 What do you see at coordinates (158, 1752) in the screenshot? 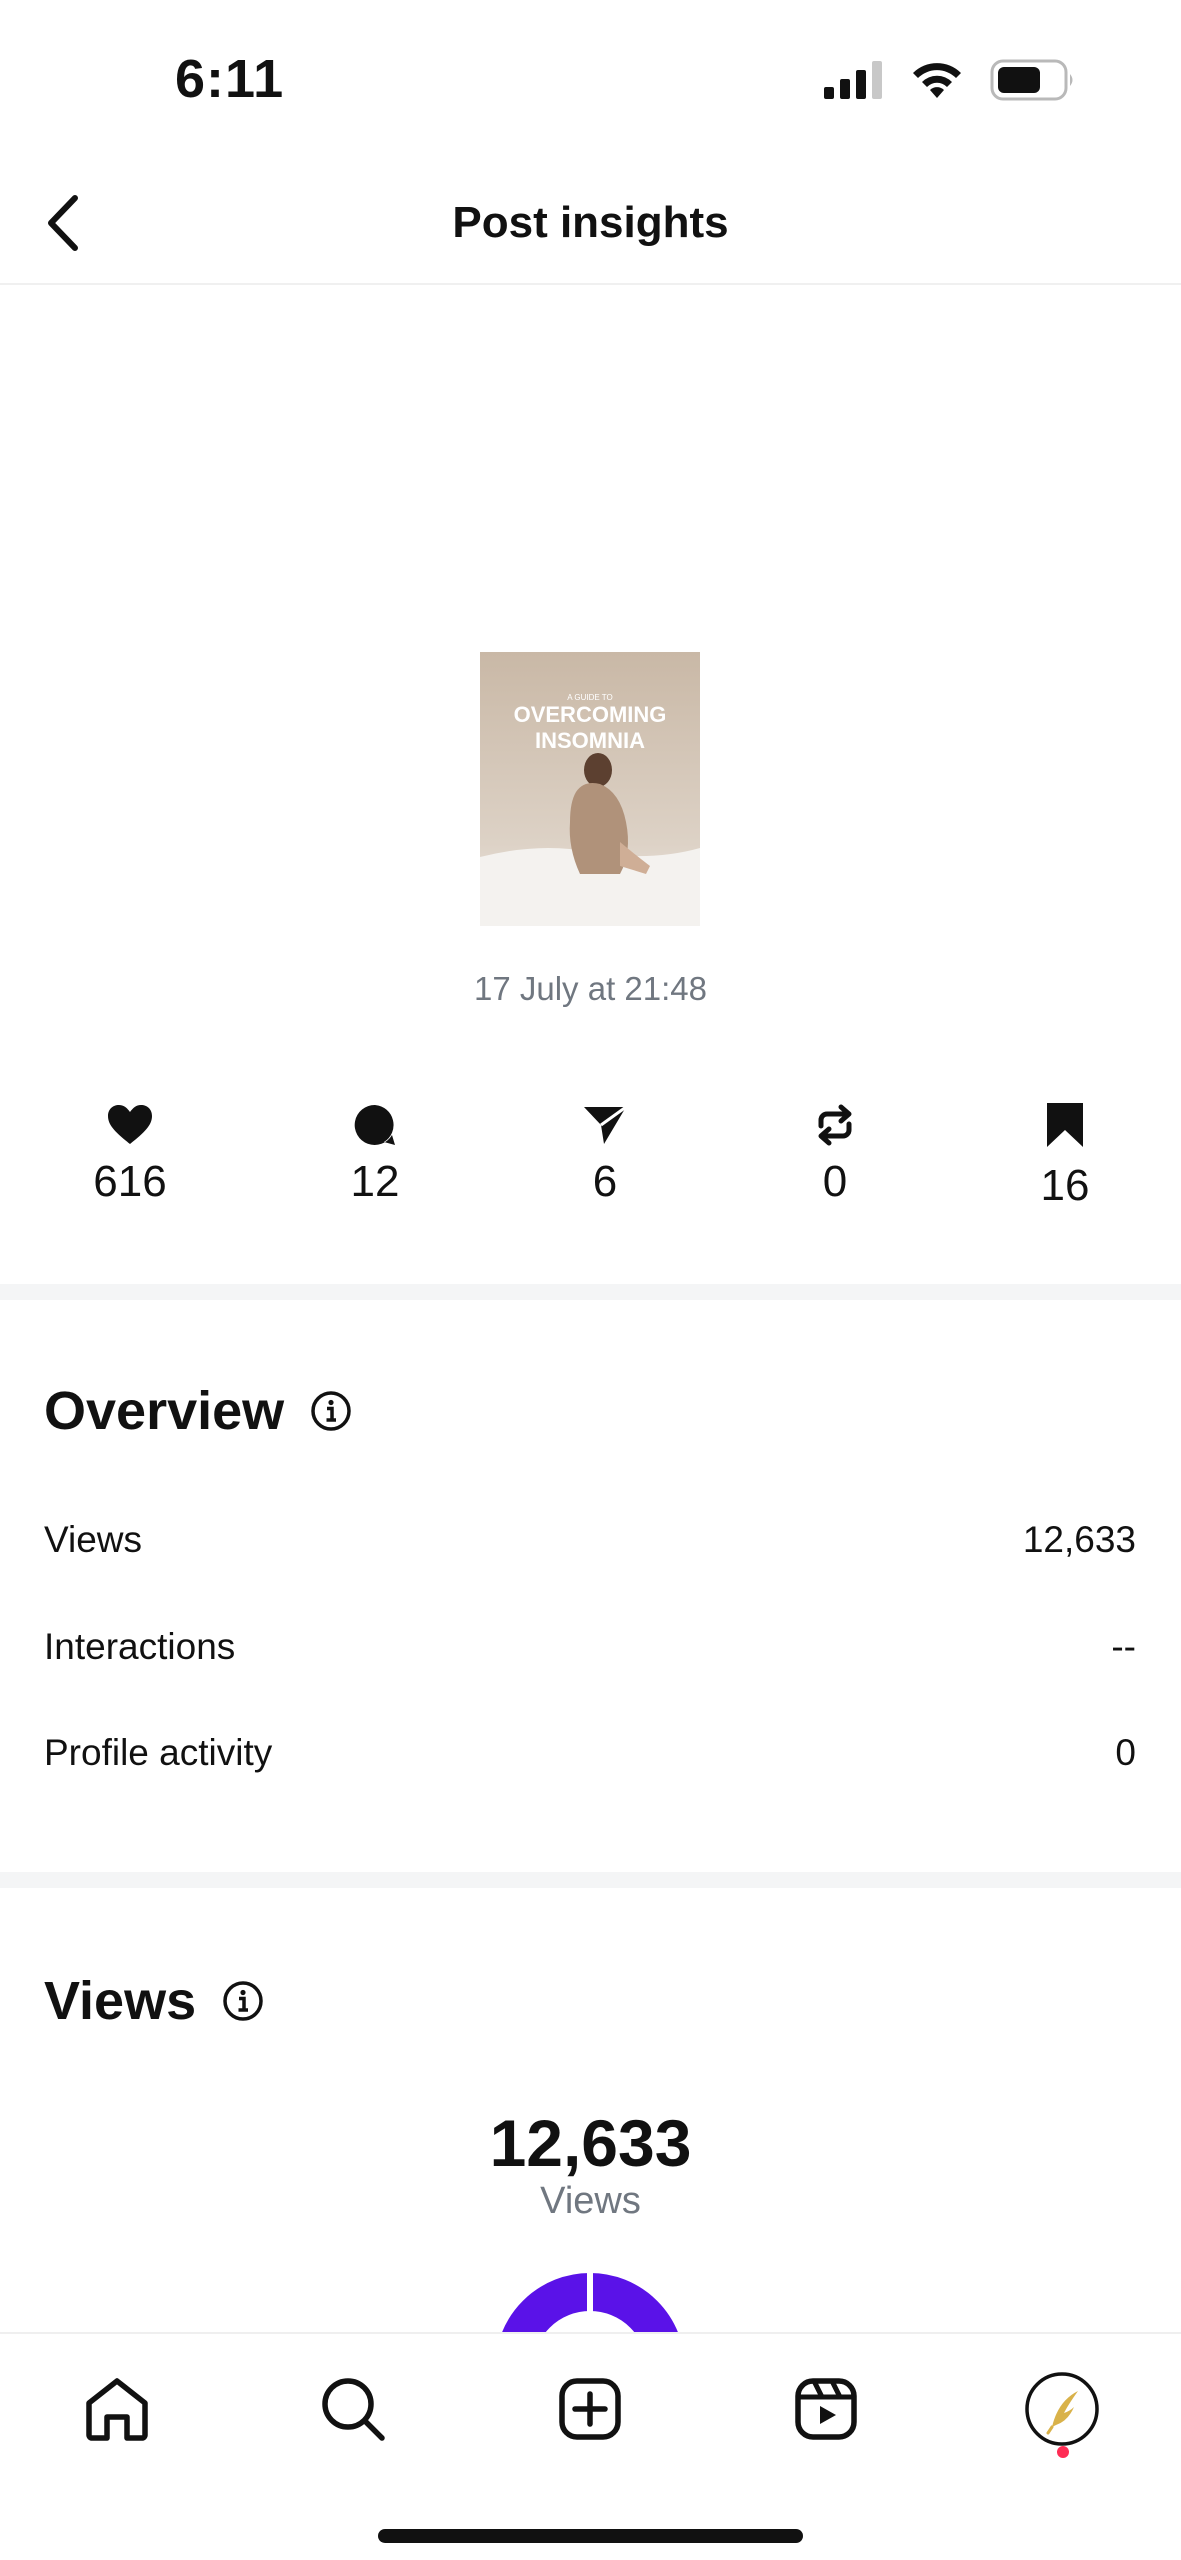
I see `metric-label: Profile activity` at bounding box center [158, 1752].